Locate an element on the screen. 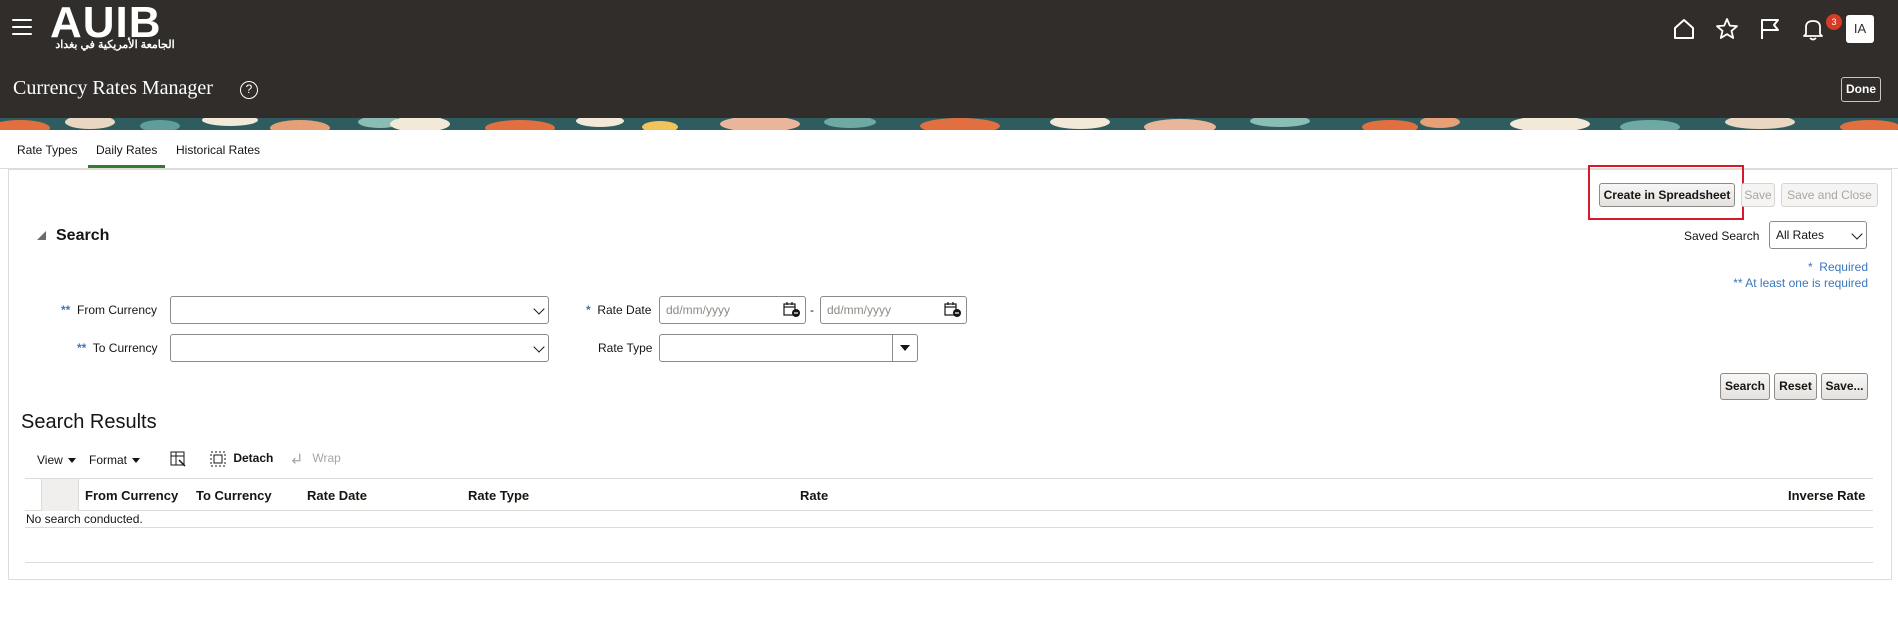  detach-button: Detach is located at coordinates (241, 459).